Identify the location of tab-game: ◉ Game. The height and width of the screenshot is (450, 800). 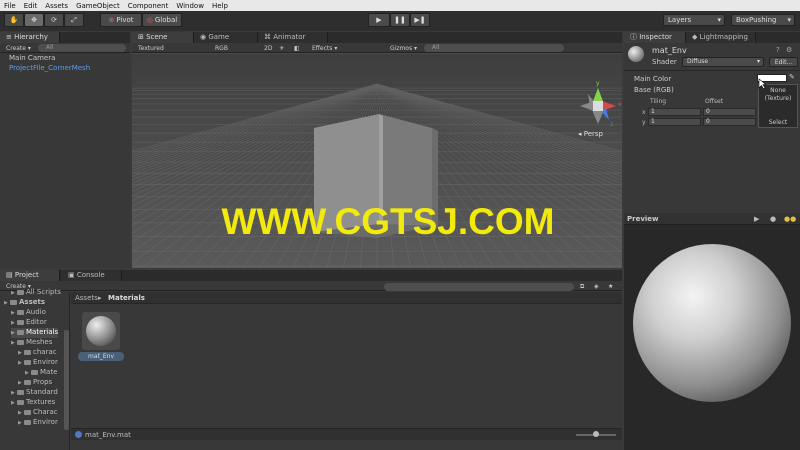
(226, 37).